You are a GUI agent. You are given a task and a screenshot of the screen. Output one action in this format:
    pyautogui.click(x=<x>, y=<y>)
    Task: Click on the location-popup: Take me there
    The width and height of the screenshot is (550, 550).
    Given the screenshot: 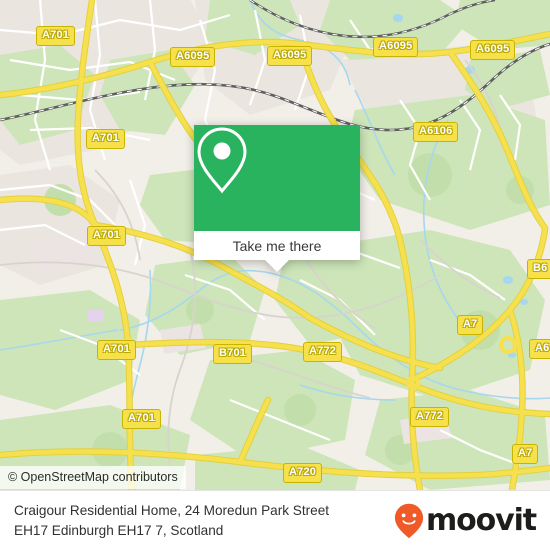 What is the action you would take?
    pyautogui.click(x=277, y=198)
    